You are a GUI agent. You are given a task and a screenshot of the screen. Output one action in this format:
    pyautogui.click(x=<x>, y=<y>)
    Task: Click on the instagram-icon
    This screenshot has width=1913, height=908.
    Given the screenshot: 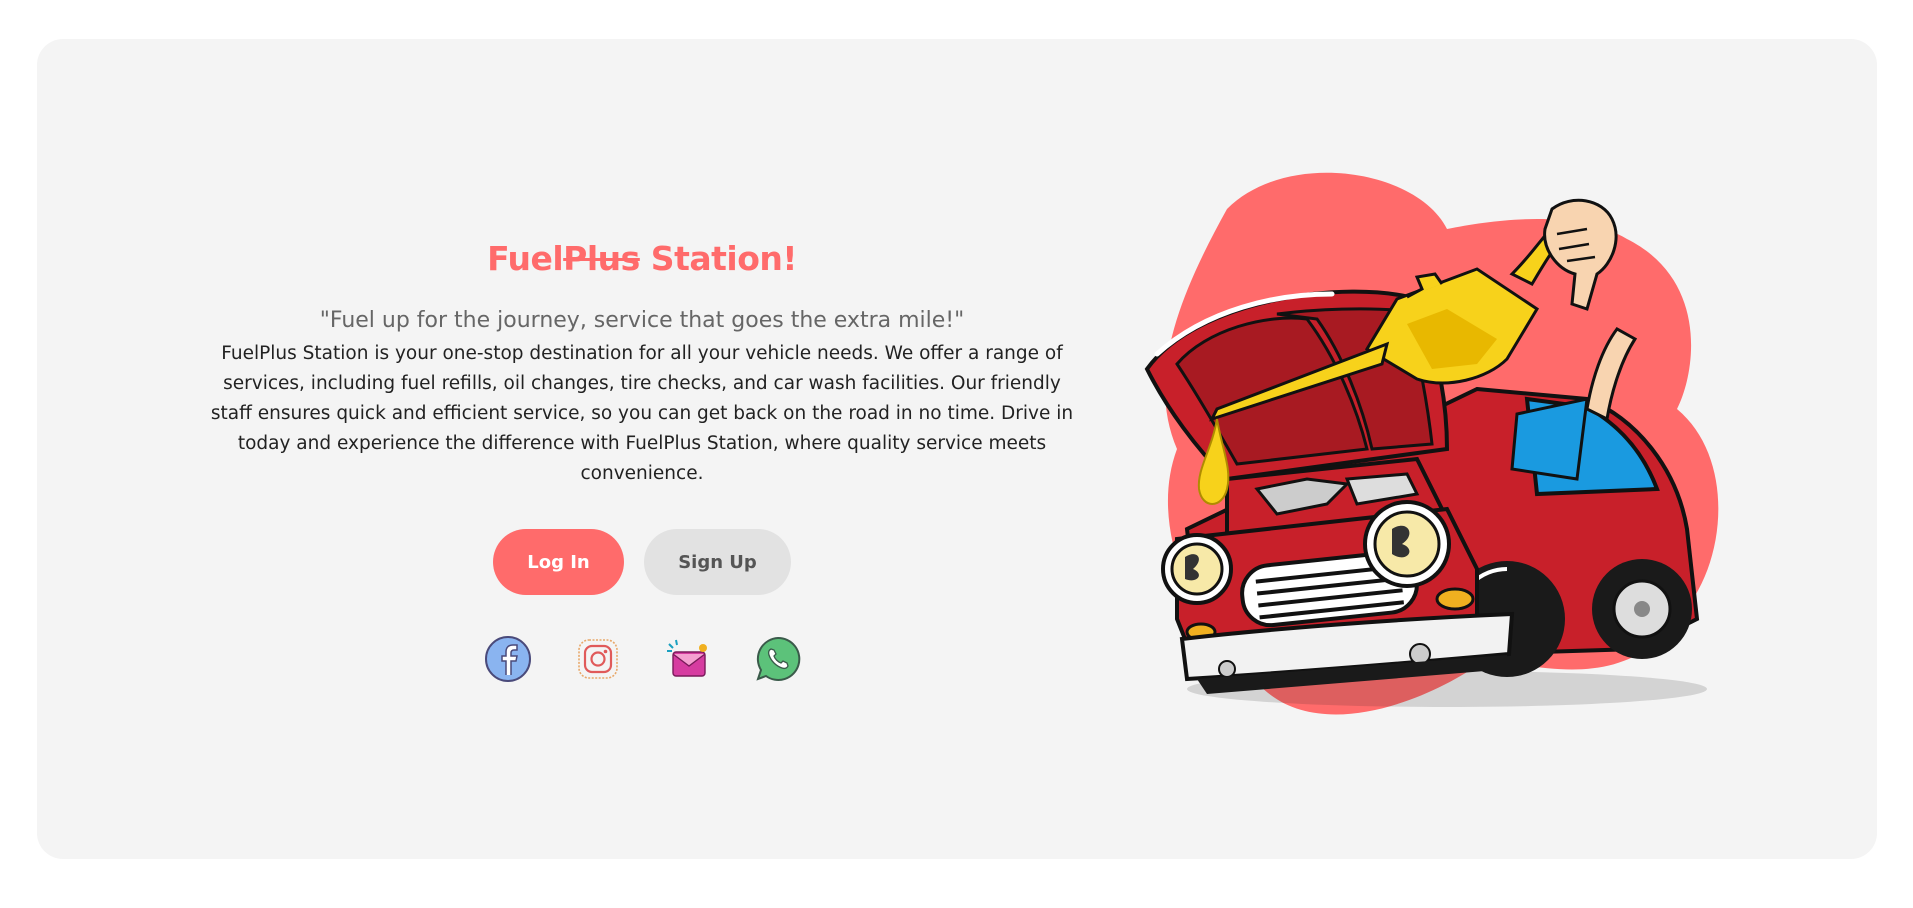 What is the action you would take?
    pyautogui.click(x=598, y=659)
    